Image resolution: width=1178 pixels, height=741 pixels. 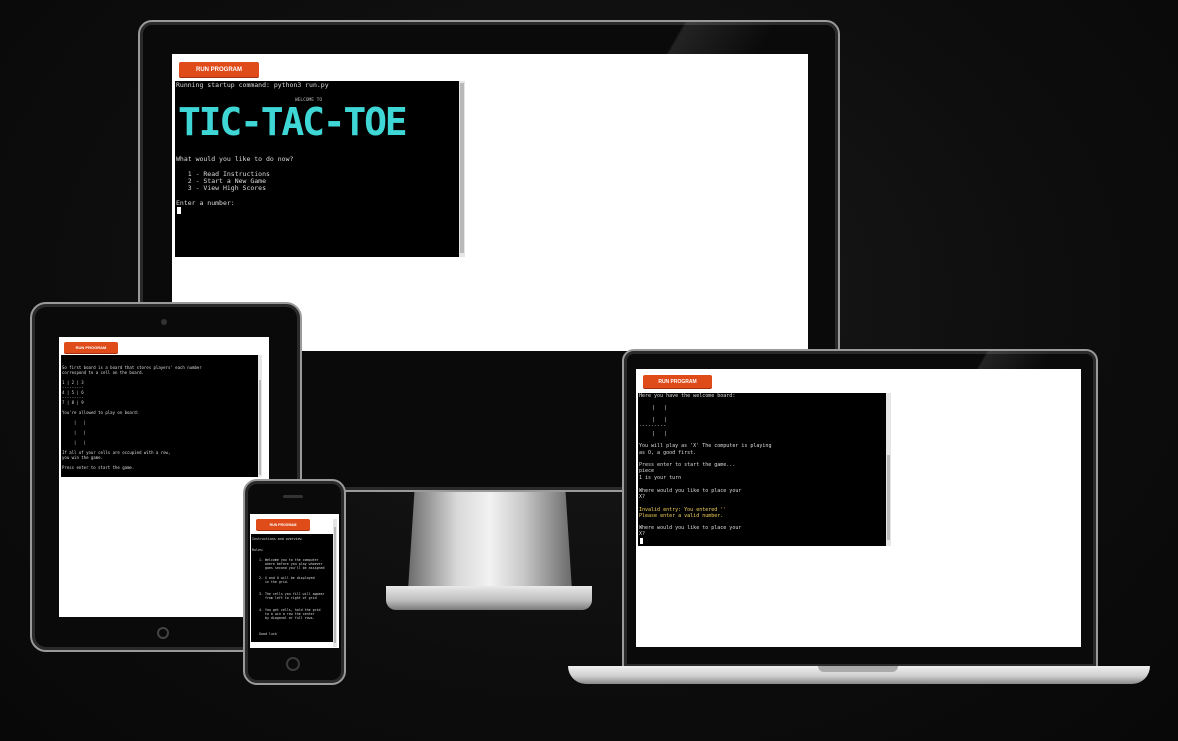 I want to click on tic-tac-toe-title: TIC-TAC-TOE, so click(x=293, y=122).